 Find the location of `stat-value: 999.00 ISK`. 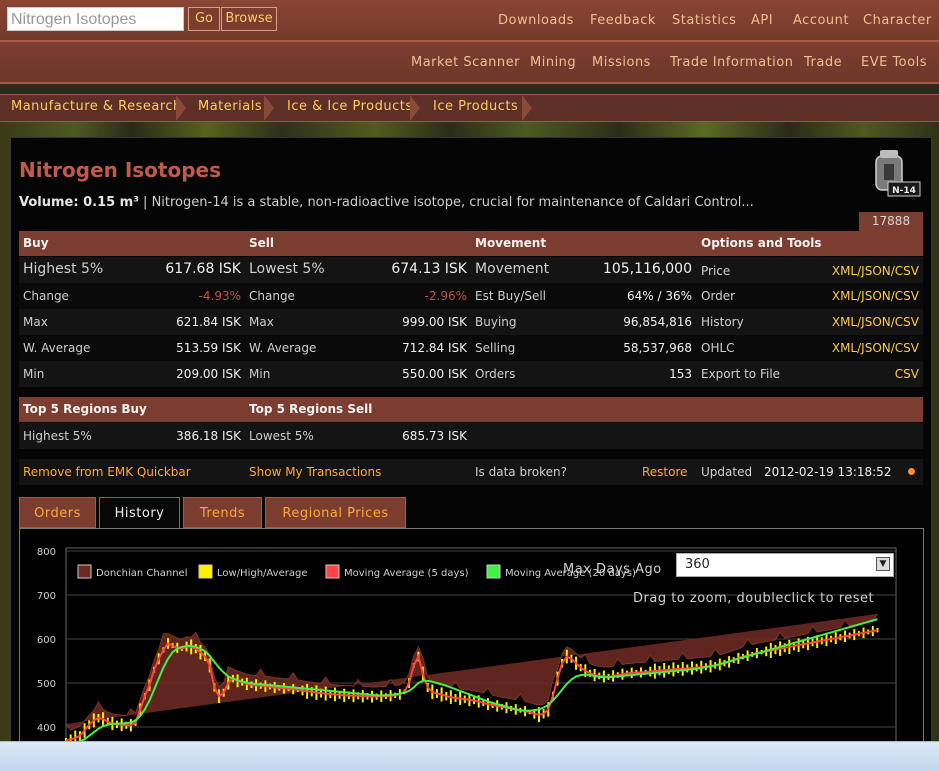

stat-value: 999.00 ISK is located at coordinates (434, 322).